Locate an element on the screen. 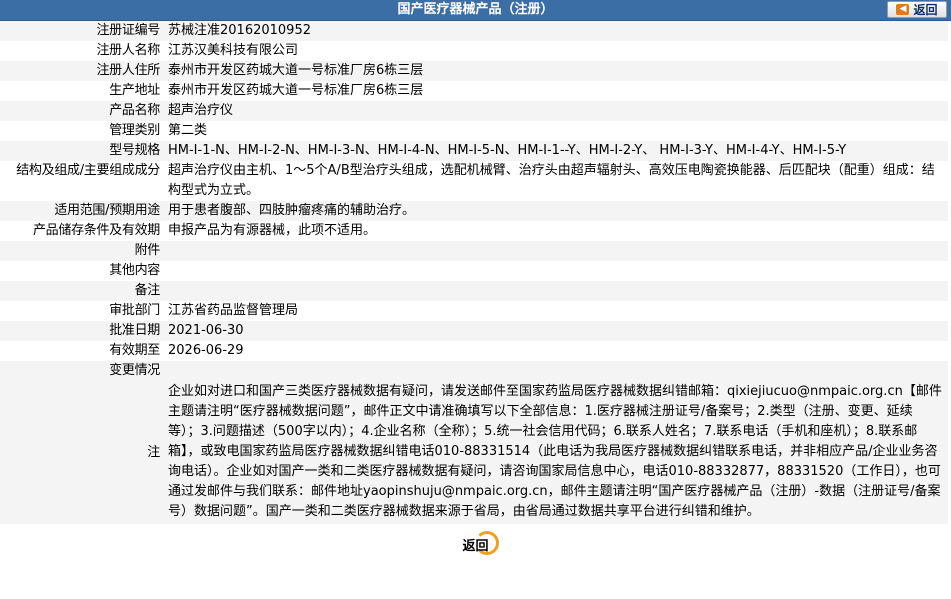 The width and height of the screenshot is (951, 599). table-row: 注册证编号 苏械注准20162010952 is located at coordinates (474, 31).